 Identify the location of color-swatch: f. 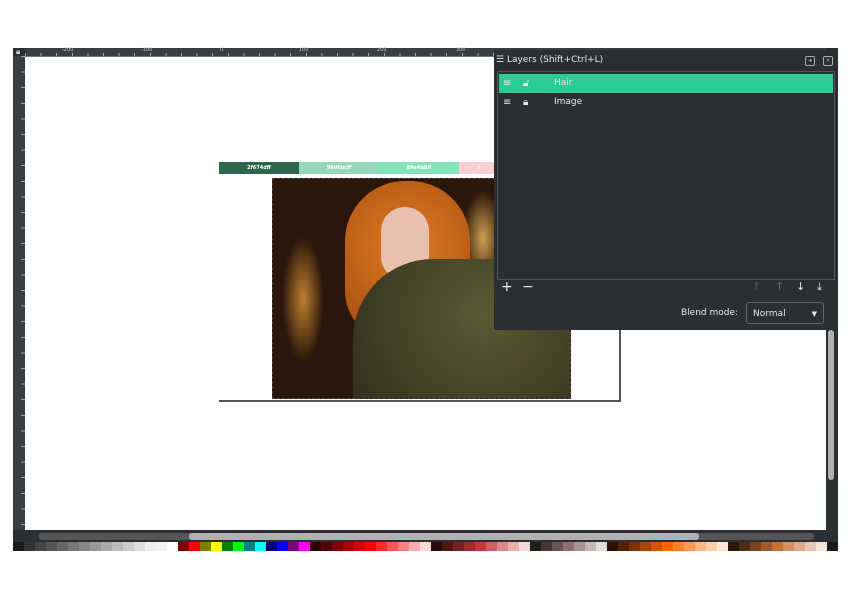
(479, 168).